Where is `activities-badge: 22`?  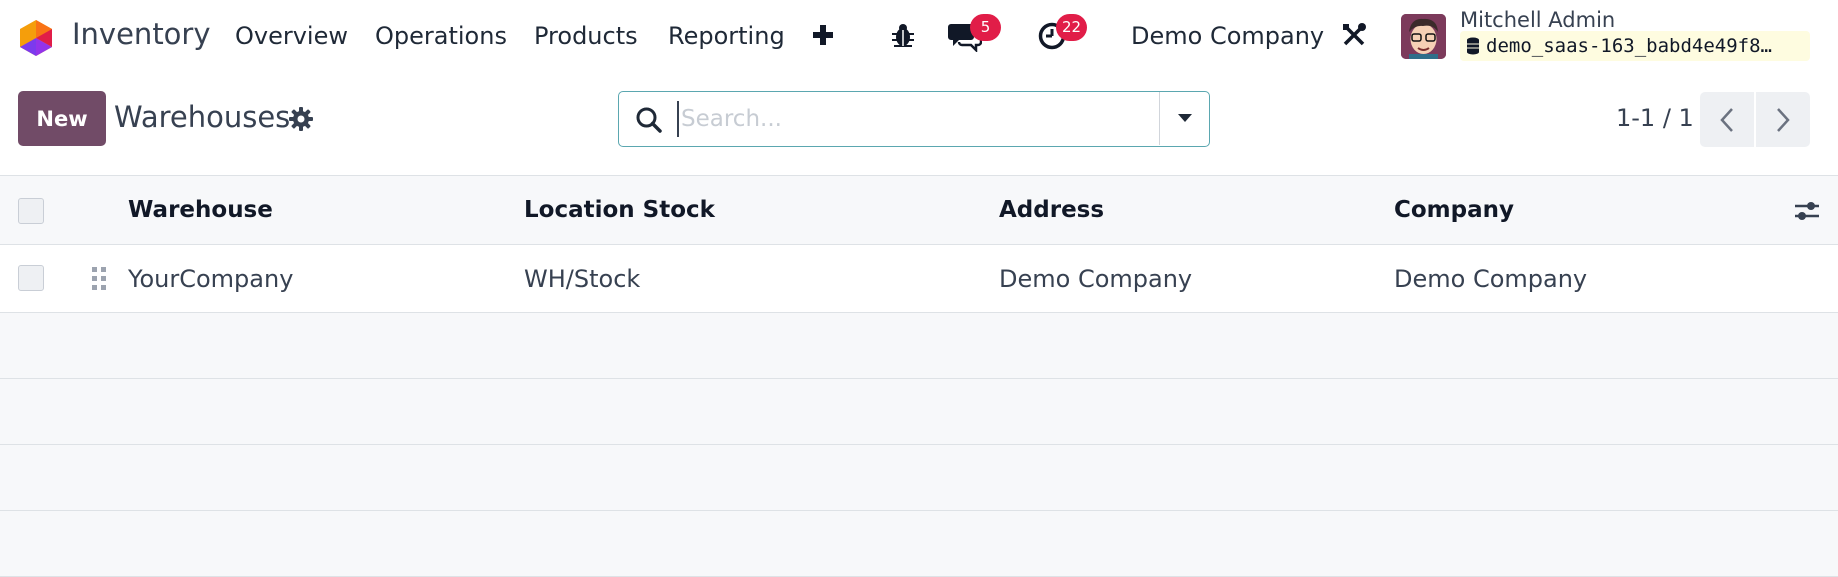 activities-badge: 22 is located at coordinates (1072, 27).